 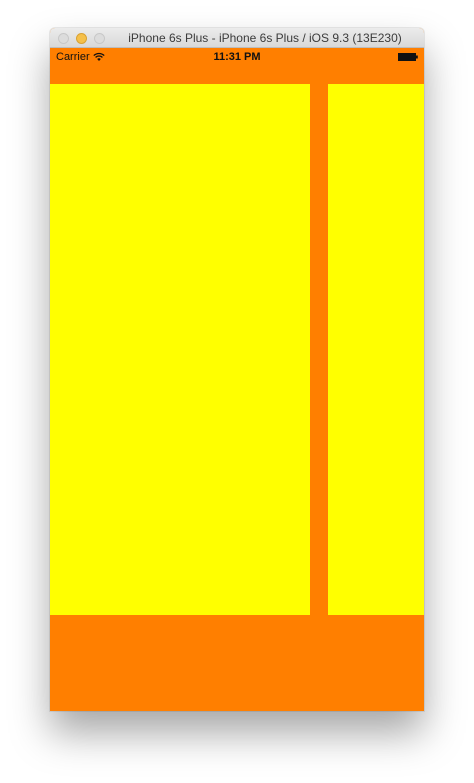 I want to click on minimize-button, so click(x=81, y=38).